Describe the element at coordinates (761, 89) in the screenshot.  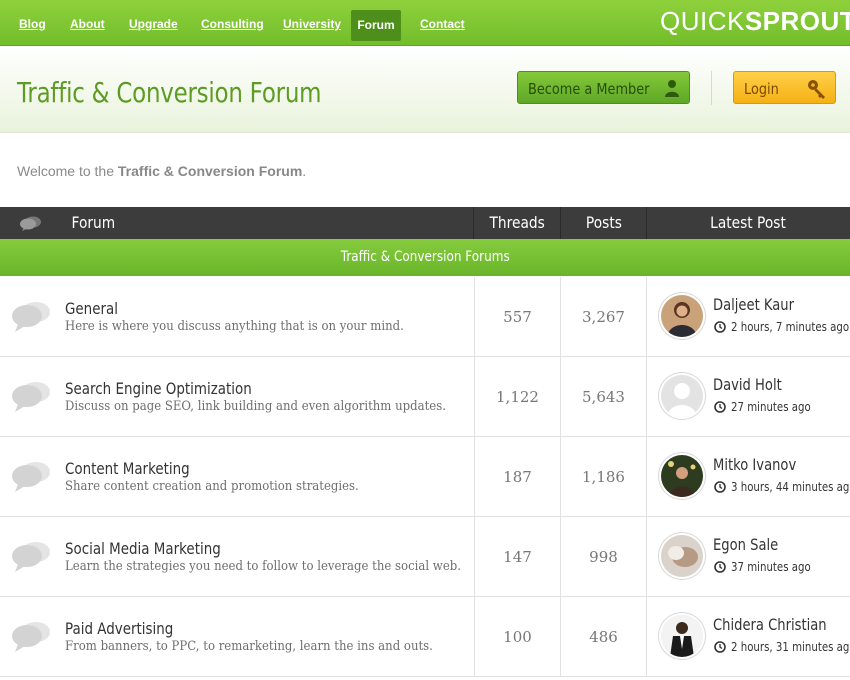
I see `login-label: Login` at that location.